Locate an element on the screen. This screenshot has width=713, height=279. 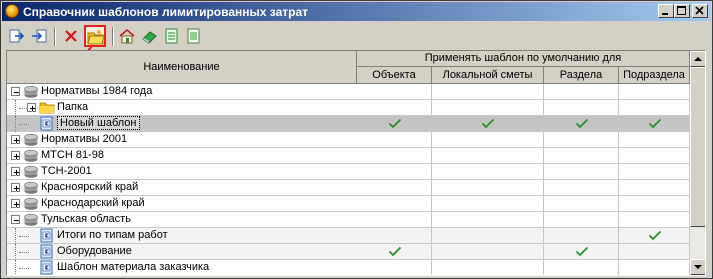
column-header-object: Объекта is located at coordinates (394, 75).